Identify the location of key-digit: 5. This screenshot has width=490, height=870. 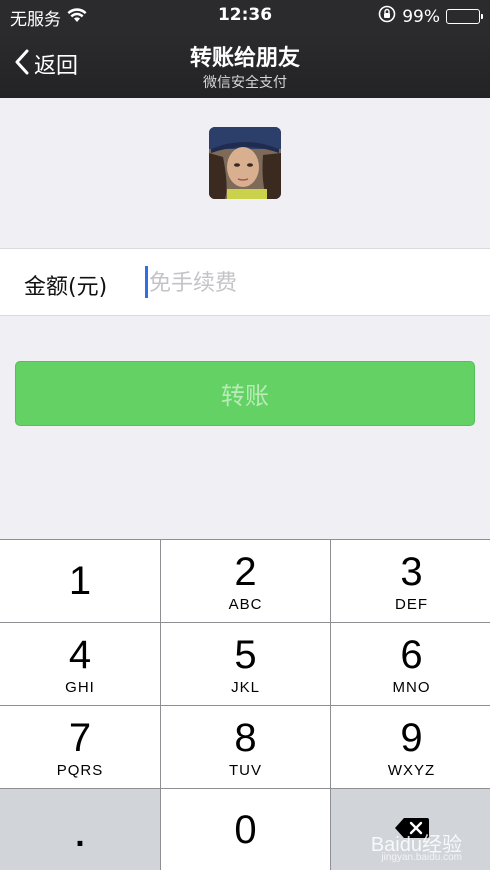
(245, 654).